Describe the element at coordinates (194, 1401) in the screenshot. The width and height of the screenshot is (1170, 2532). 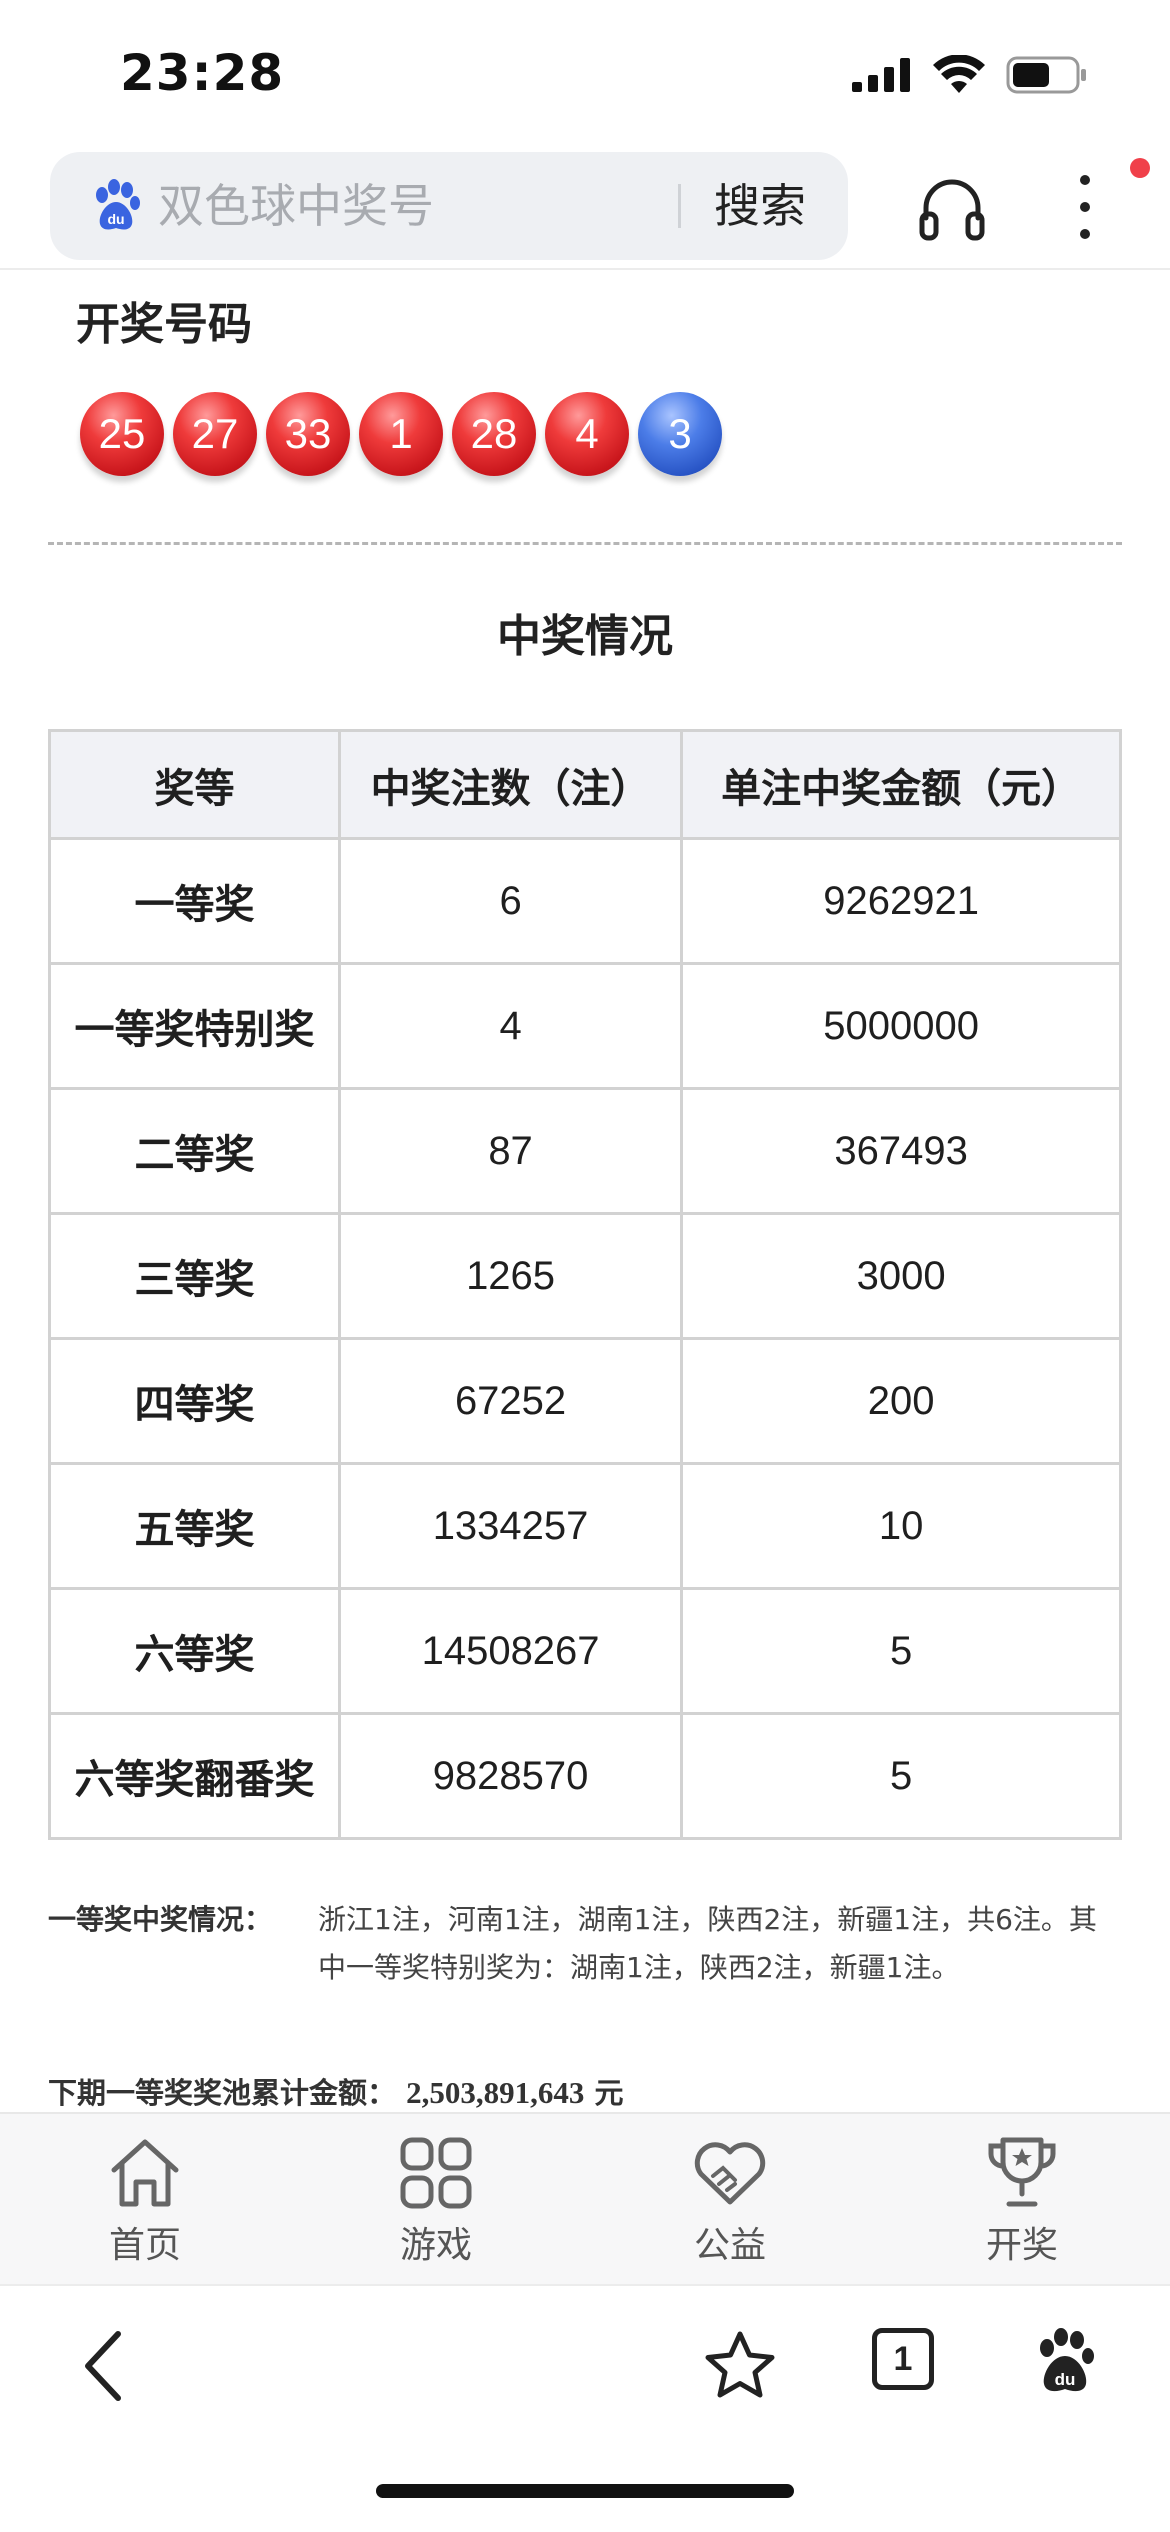
I see `prize-level: 四等奖` at that location.